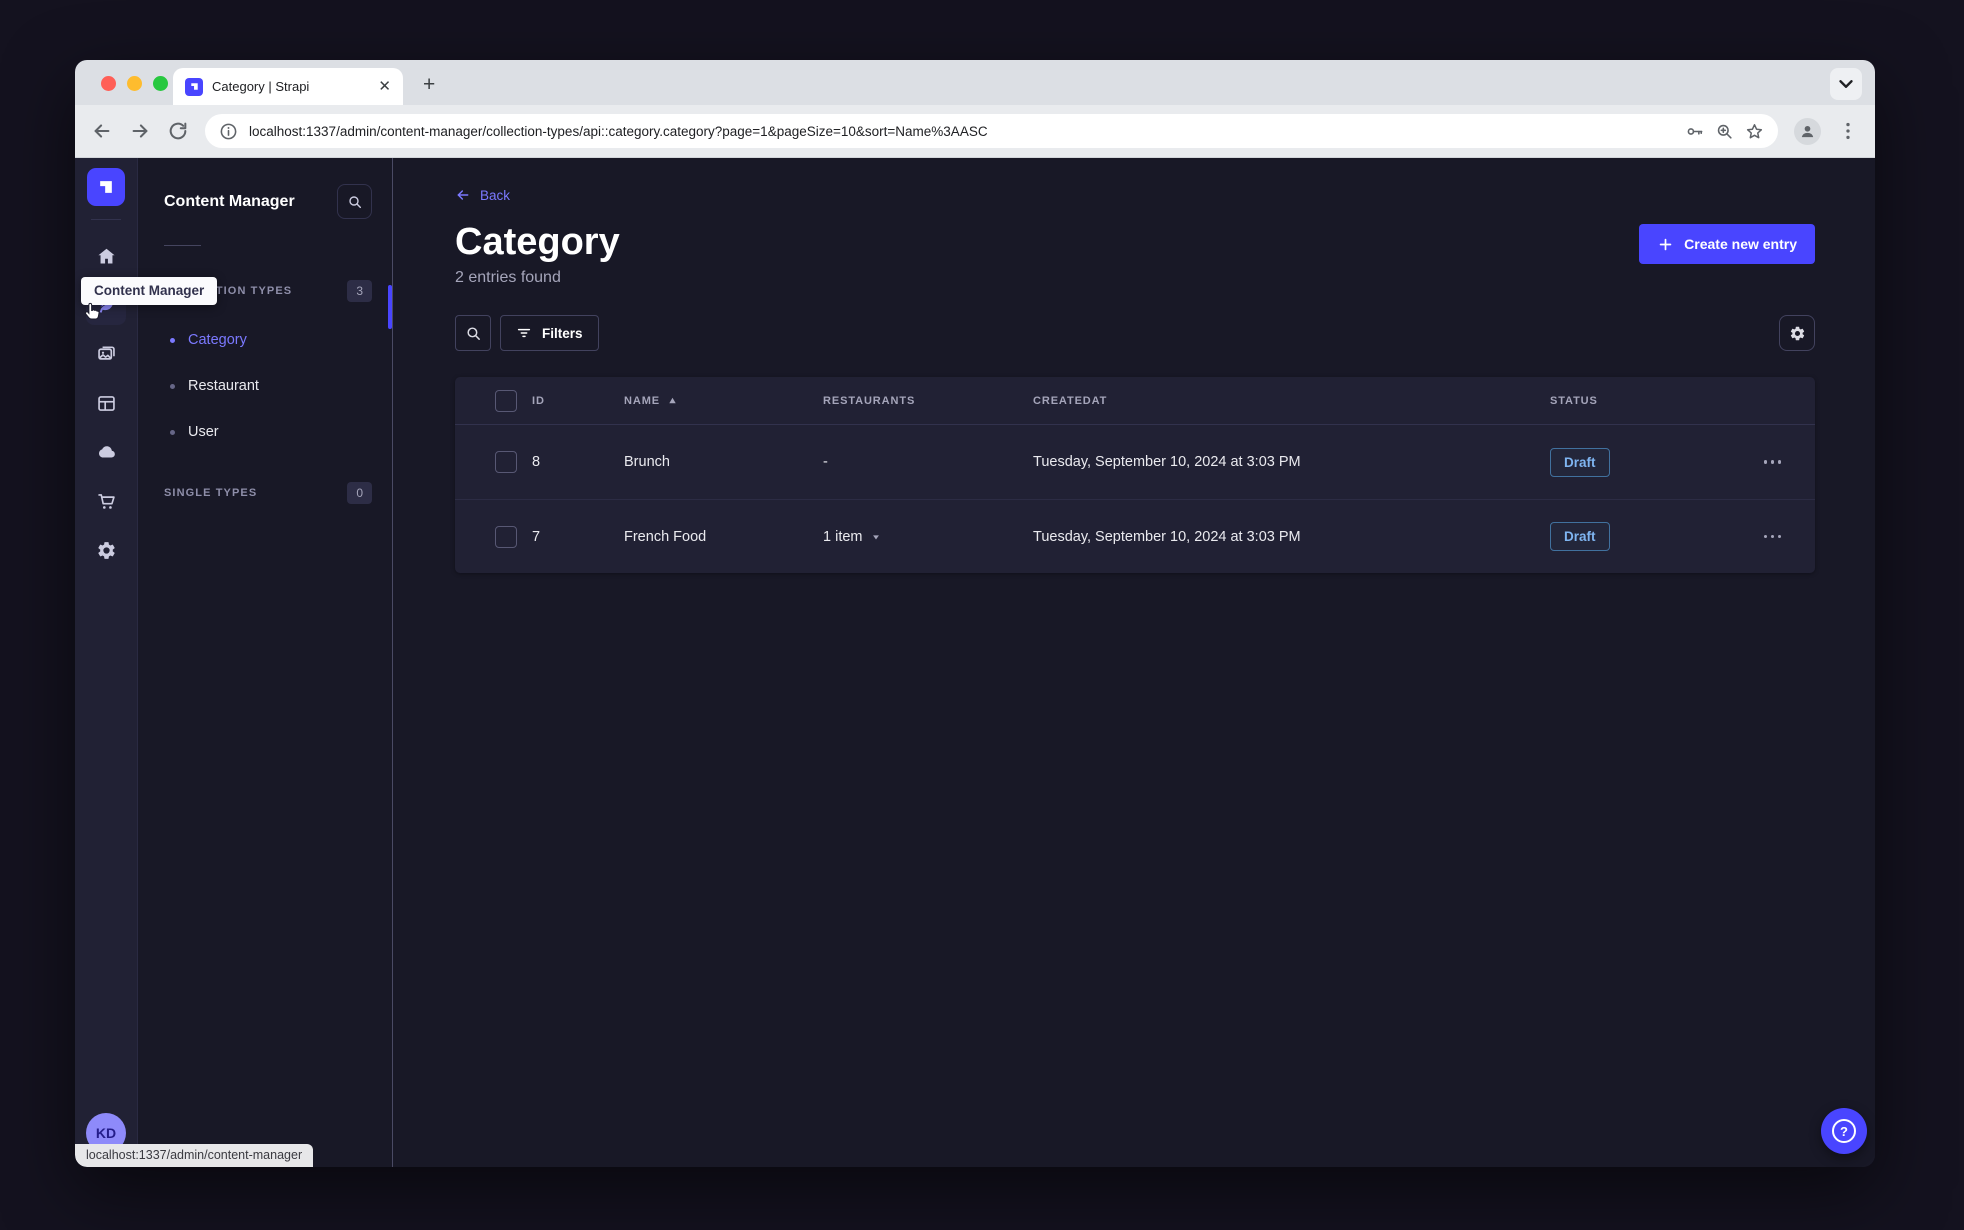  Describe the element at coordinates (194, 1155) in the screenshot. I see `link-preview-statusbar: localhost:1337/admin/content-manager` at that location.